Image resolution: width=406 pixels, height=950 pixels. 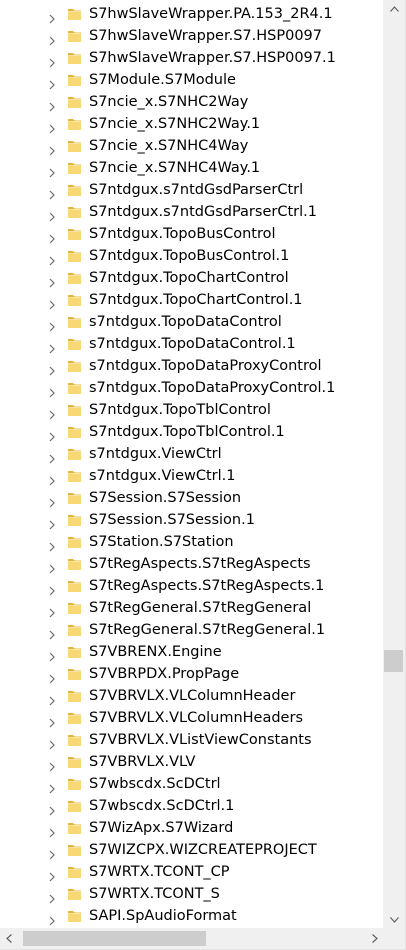 What do you see at coordinates (191, 542) in the screenshot?
I see `tree-item: S7Station.S7Station` at bounding box center [191, 542].